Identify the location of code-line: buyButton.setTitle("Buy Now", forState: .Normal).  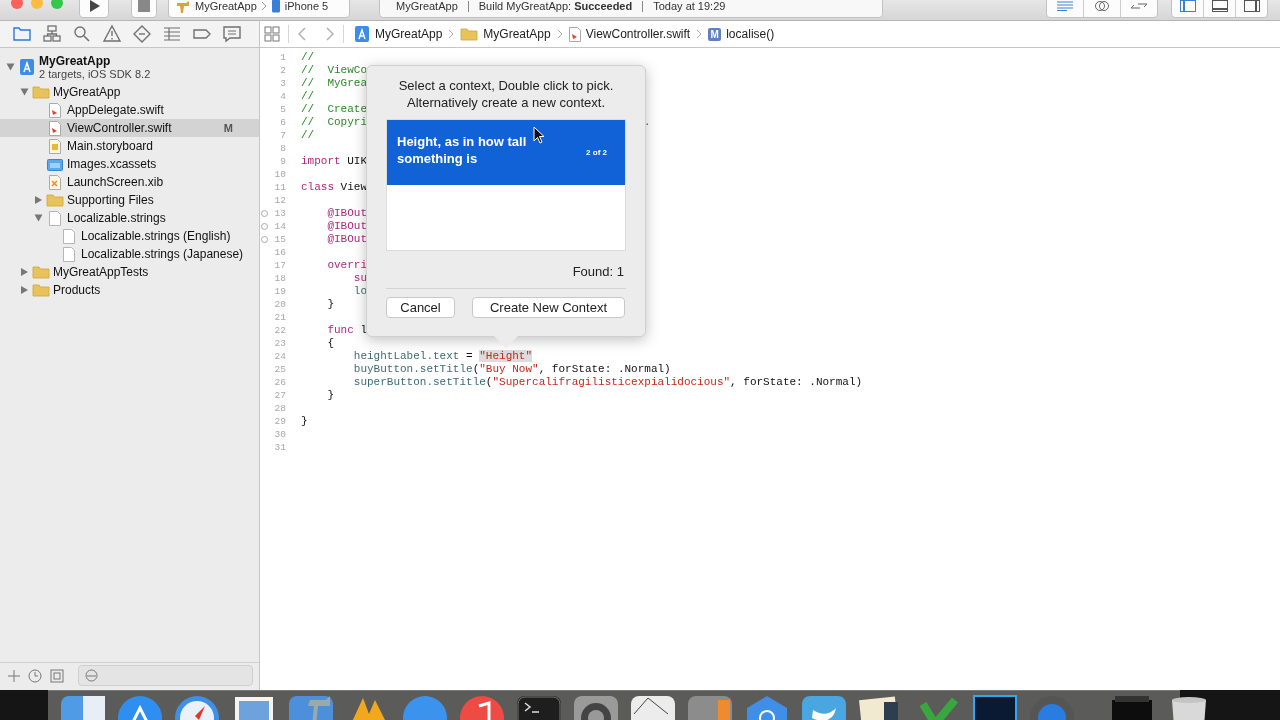
(511, 369).